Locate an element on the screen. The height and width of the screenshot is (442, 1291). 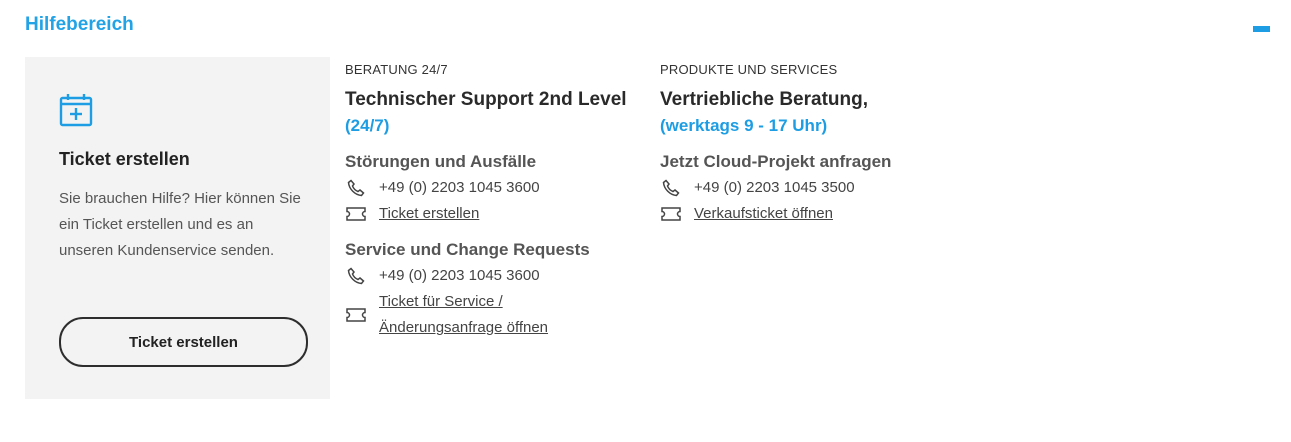
support-title: Technischer Support 2nd Level is located at coordinates (486, 99).